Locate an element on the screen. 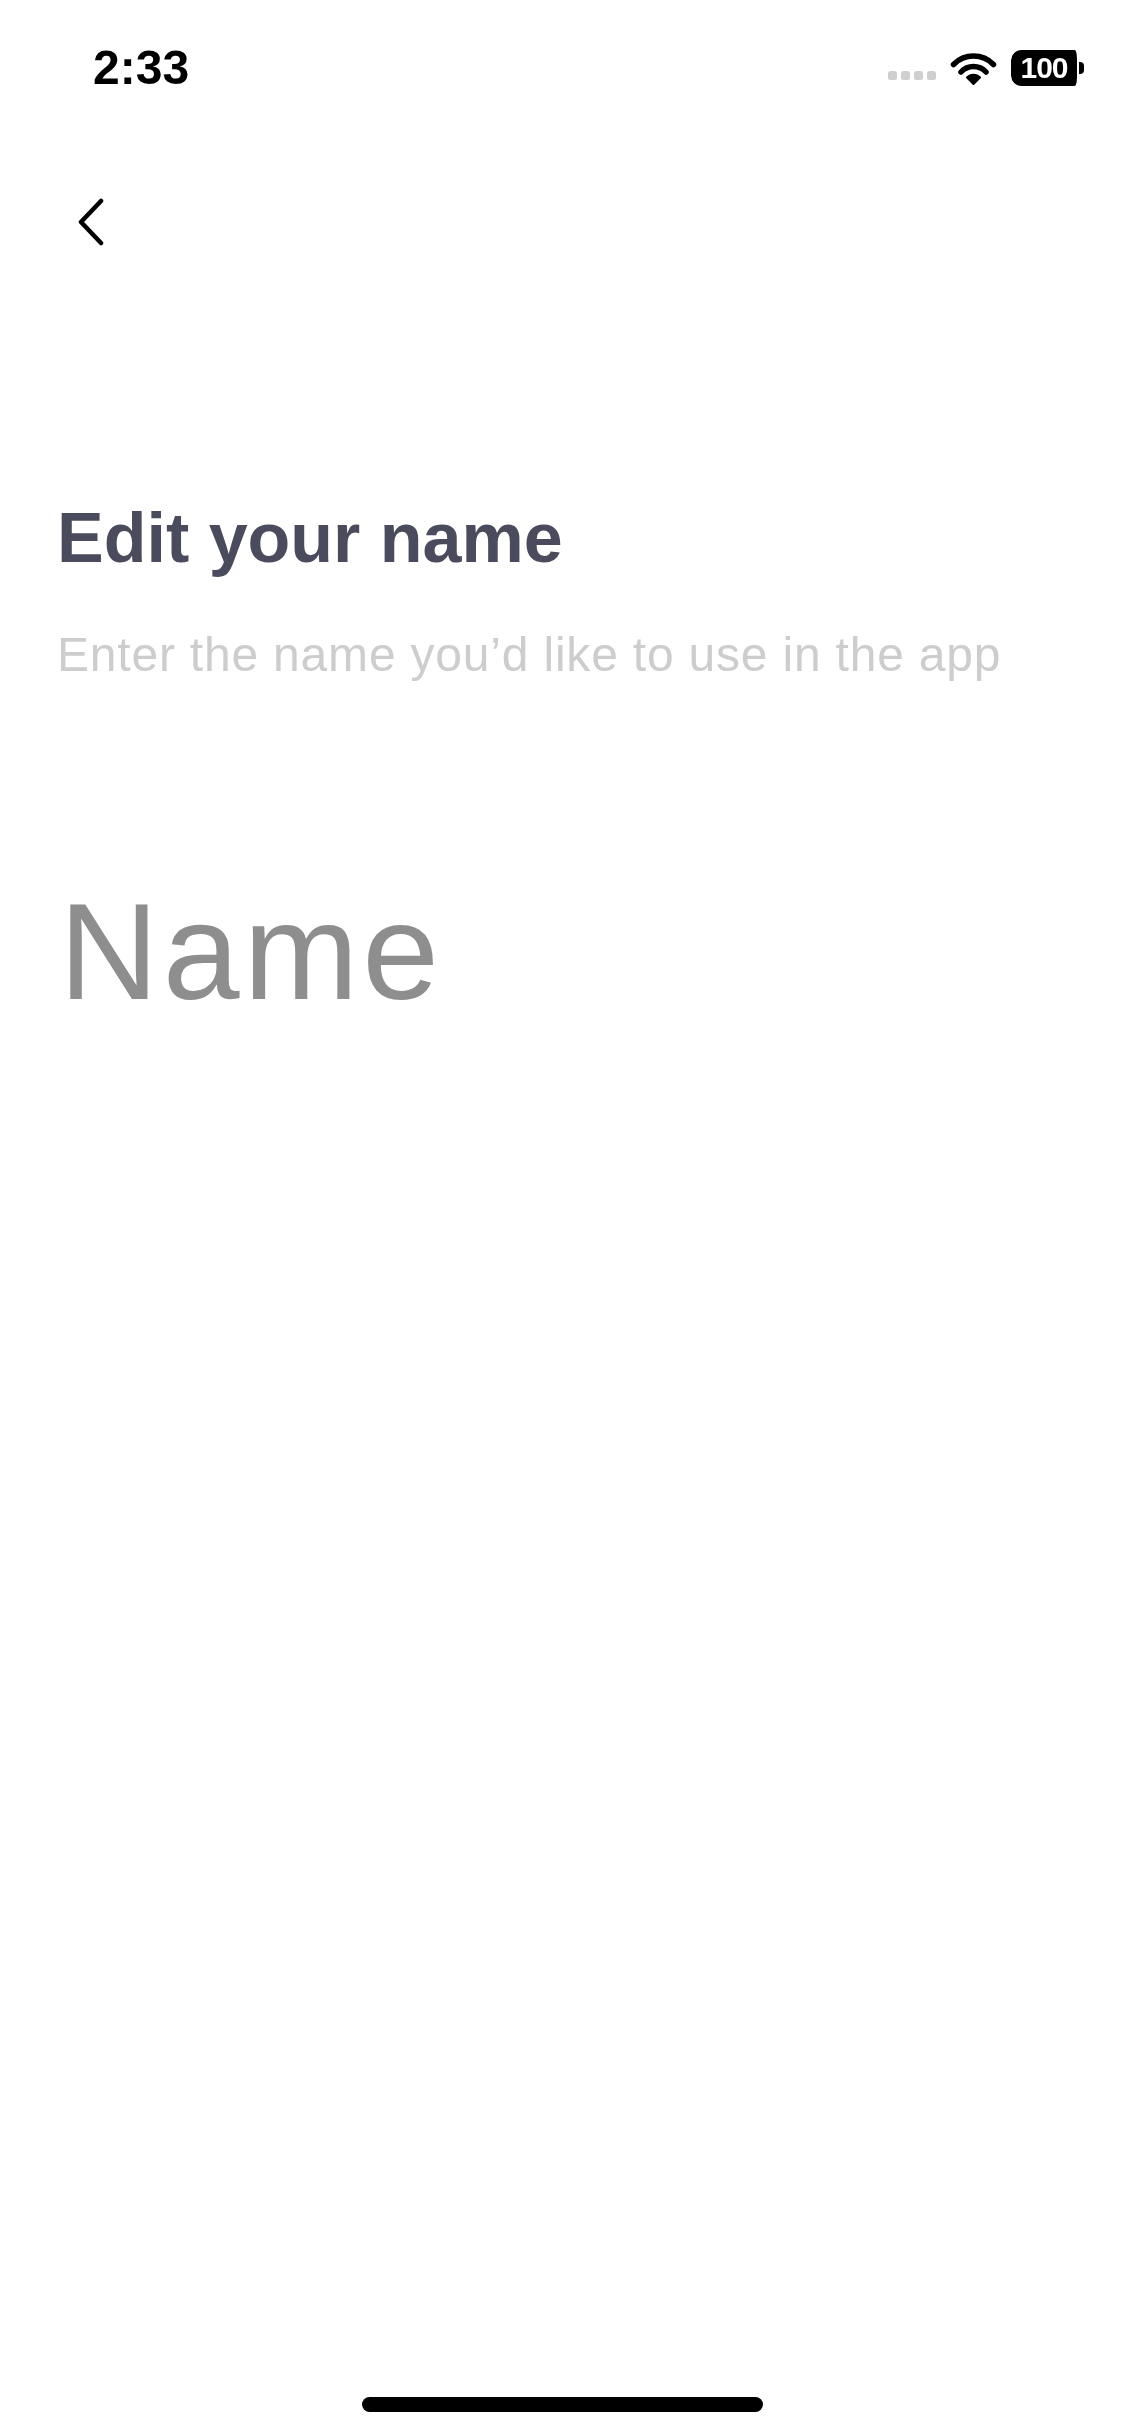 This screenshot has height=2436, width=1125. status-time: 2:33 is located at coordinates (141, 68).